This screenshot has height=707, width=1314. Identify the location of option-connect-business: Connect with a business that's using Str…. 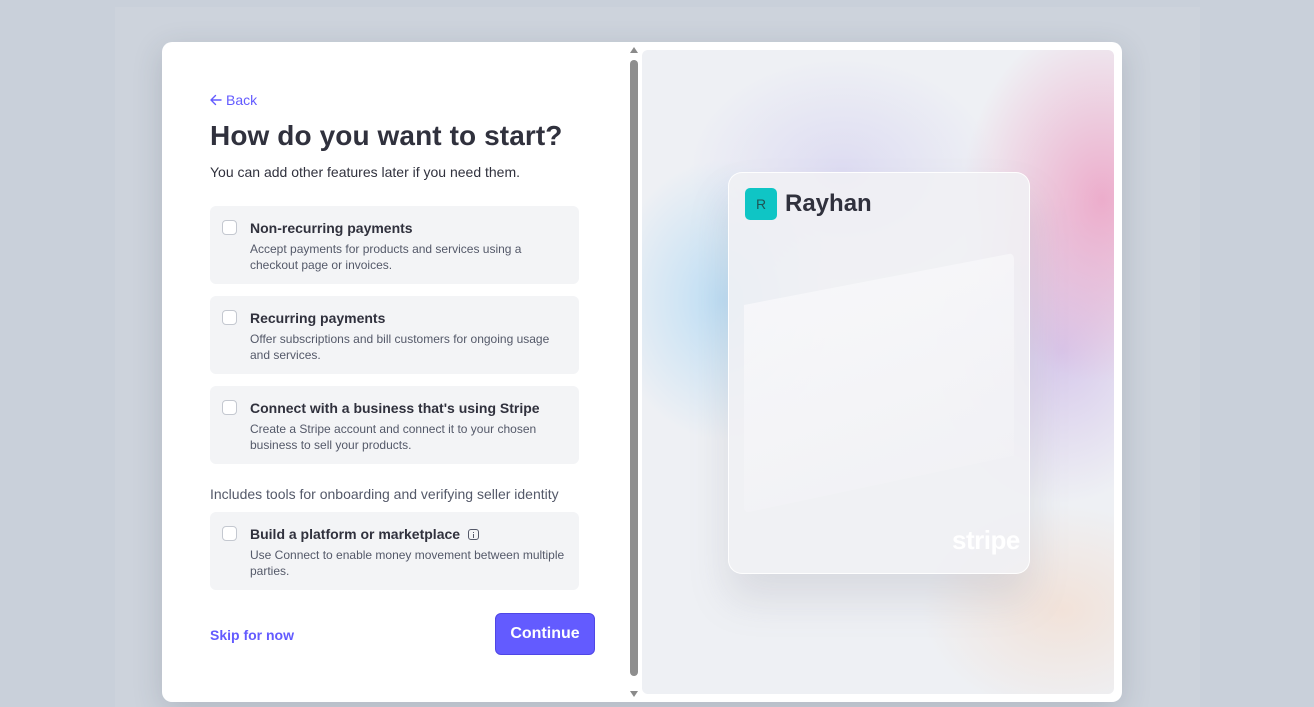
(394, 425).